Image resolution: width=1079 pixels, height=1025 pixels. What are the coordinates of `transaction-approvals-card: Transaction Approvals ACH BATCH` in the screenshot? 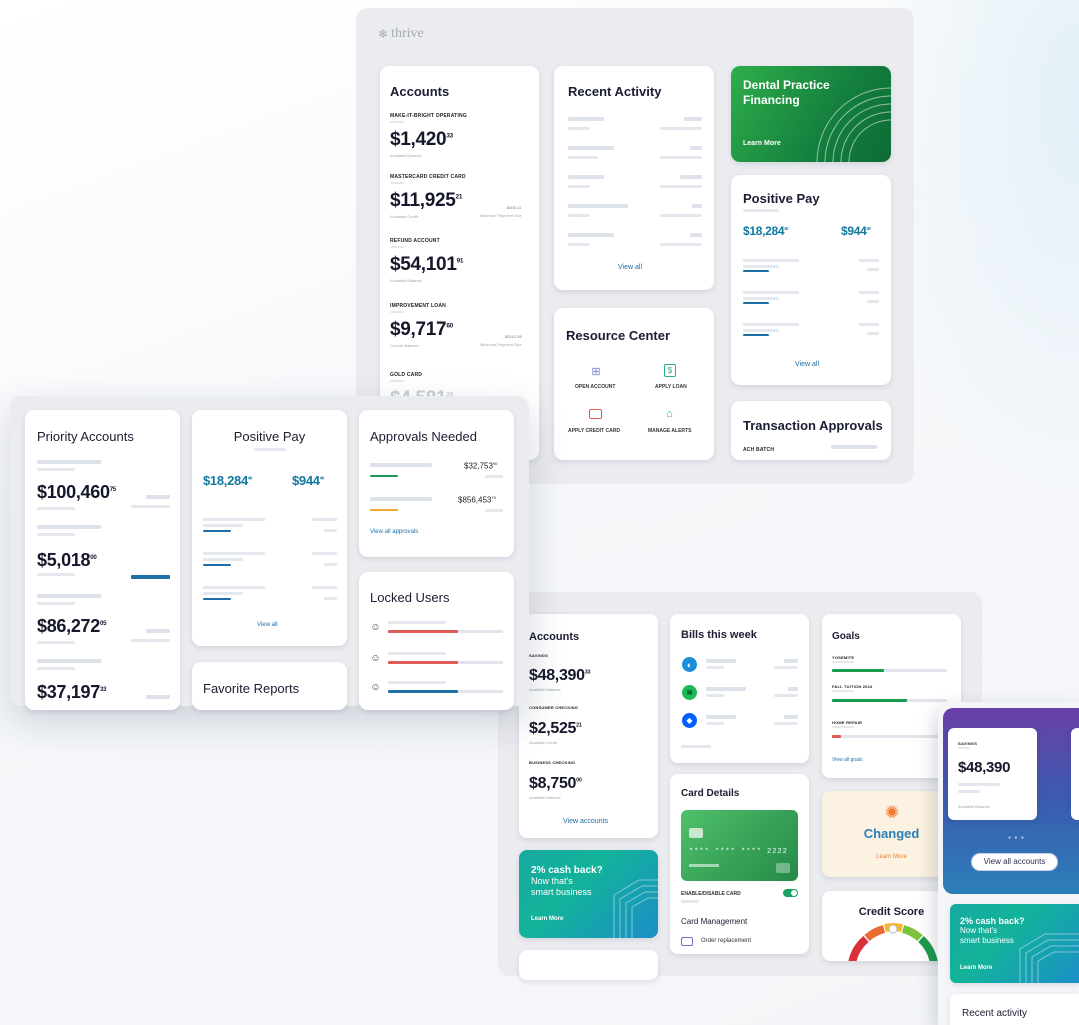 It's located at (811, 430).